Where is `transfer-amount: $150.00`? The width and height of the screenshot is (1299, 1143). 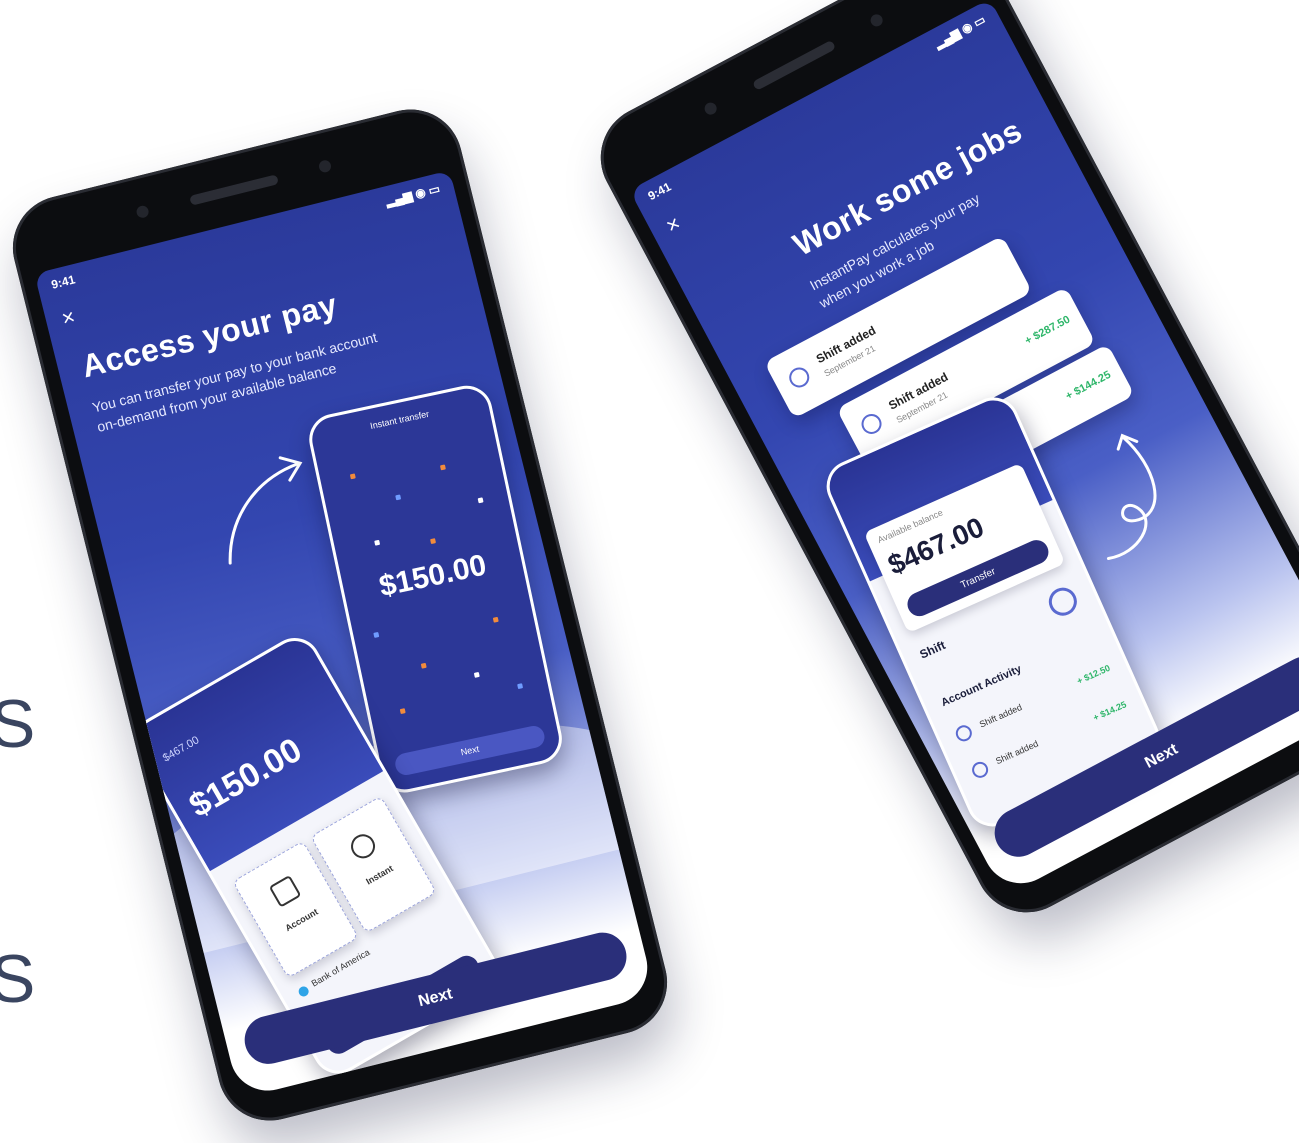
transfer-amount: $150.00 is located at coordinates (433, 576).